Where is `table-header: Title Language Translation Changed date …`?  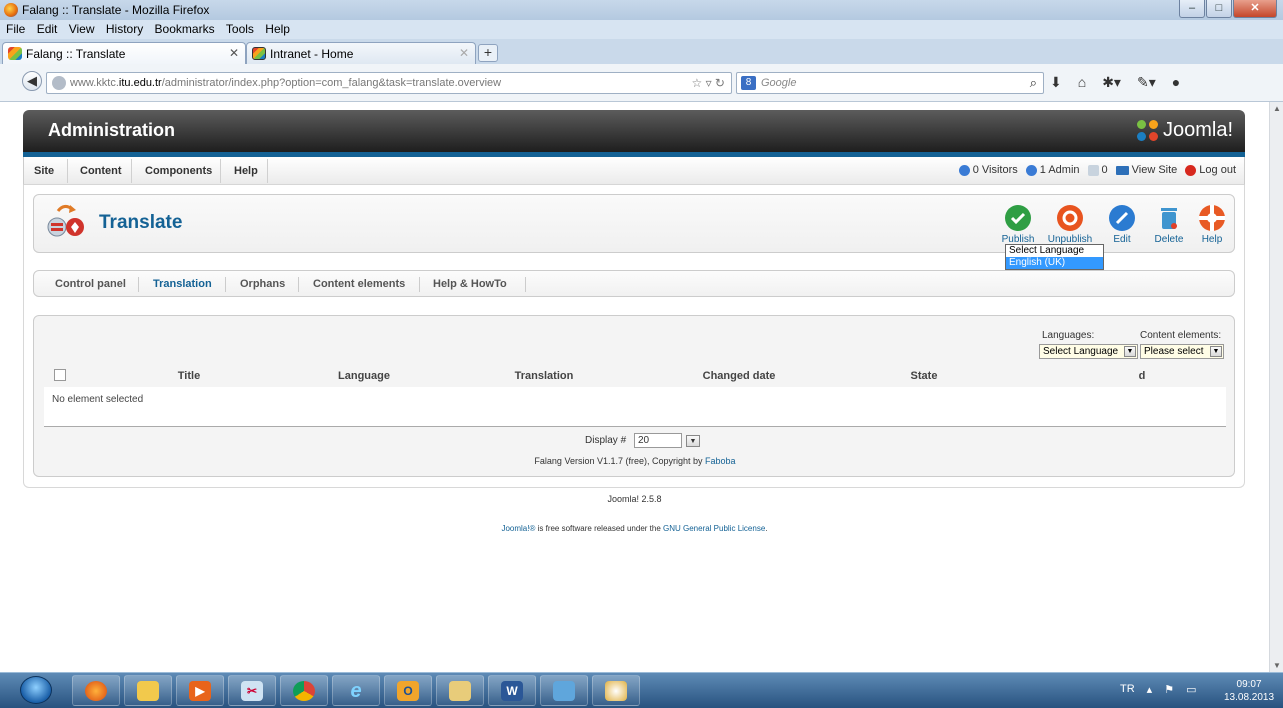 table-header: Title Language Translation Changed date … is located at coordinates (635, 376).